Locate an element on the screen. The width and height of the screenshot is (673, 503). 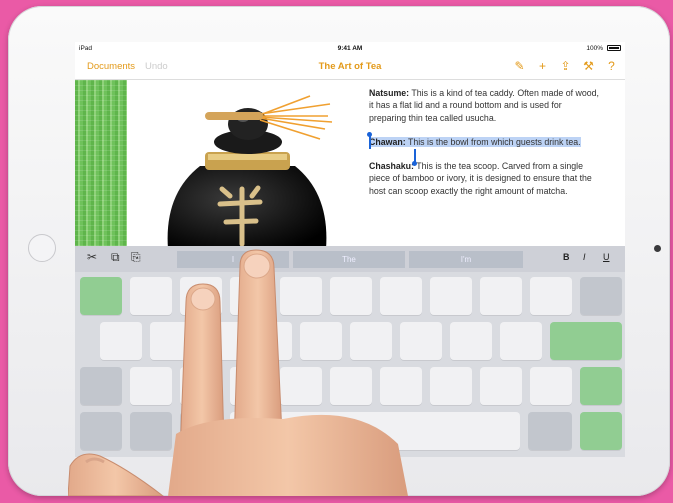
nav-bar: Documents Undo The Art of Tea ✎ + ⇪ ⚒ ? is located at coordinates (350, 67).